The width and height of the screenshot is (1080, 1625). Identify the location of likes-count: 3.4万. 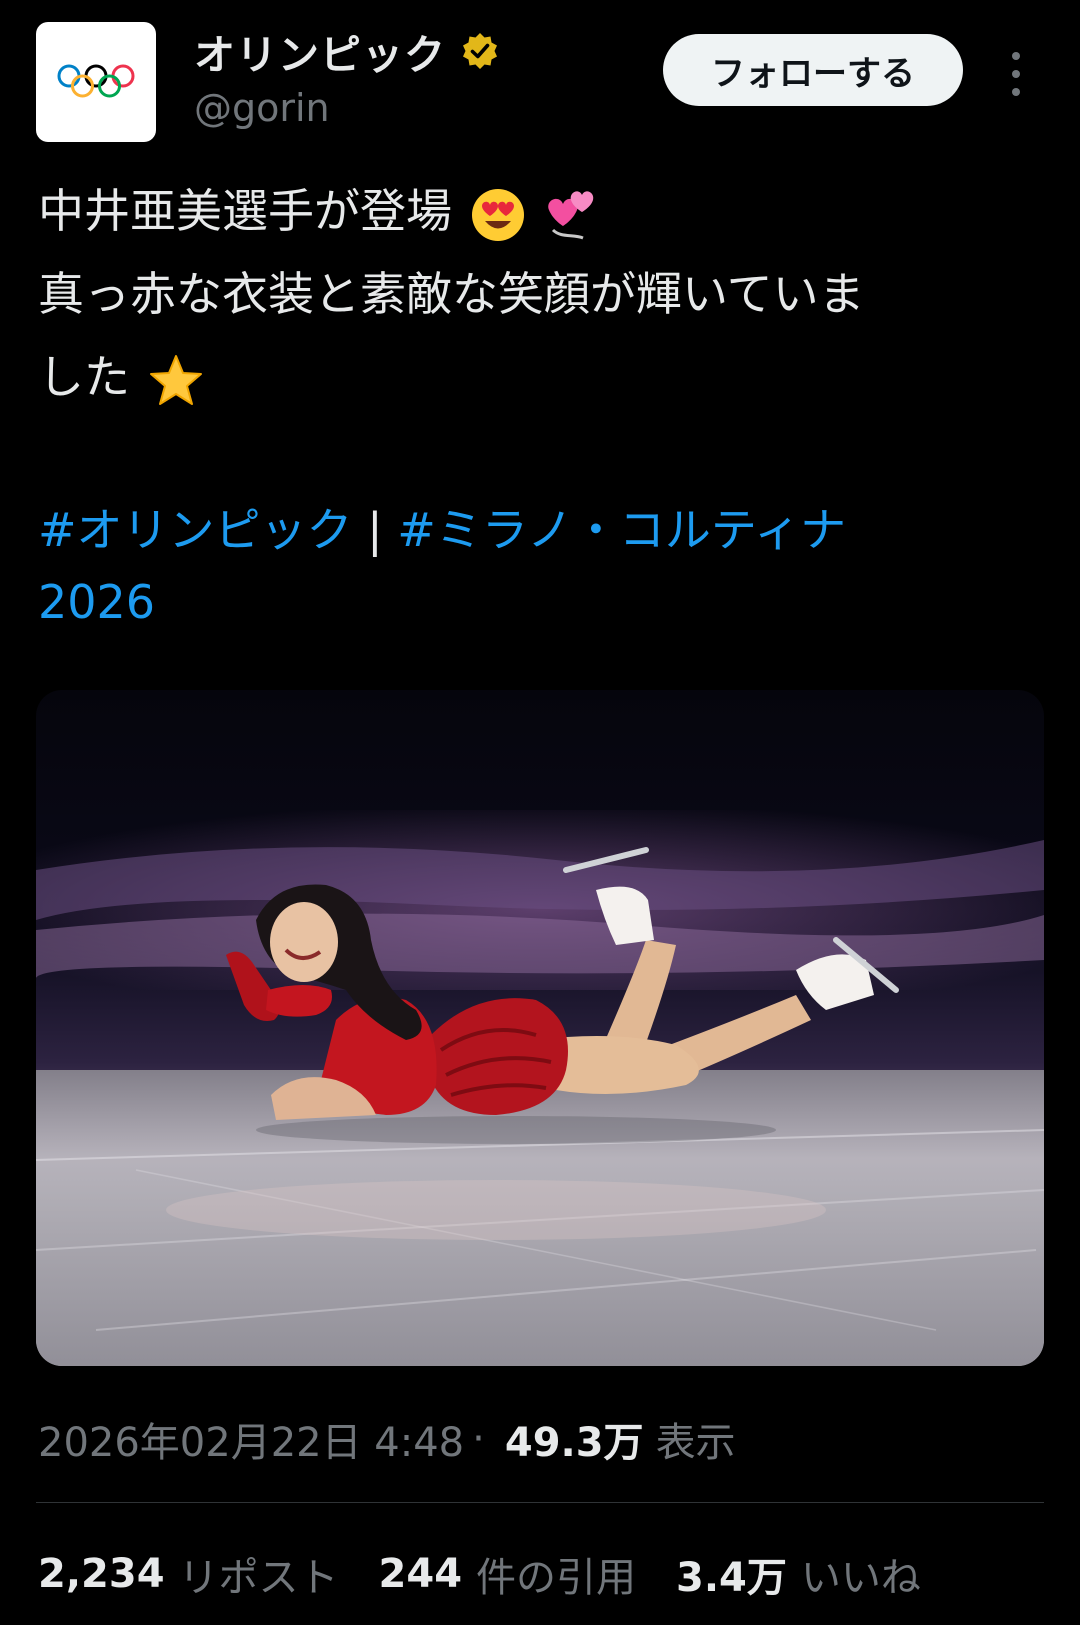
(731, 1578).